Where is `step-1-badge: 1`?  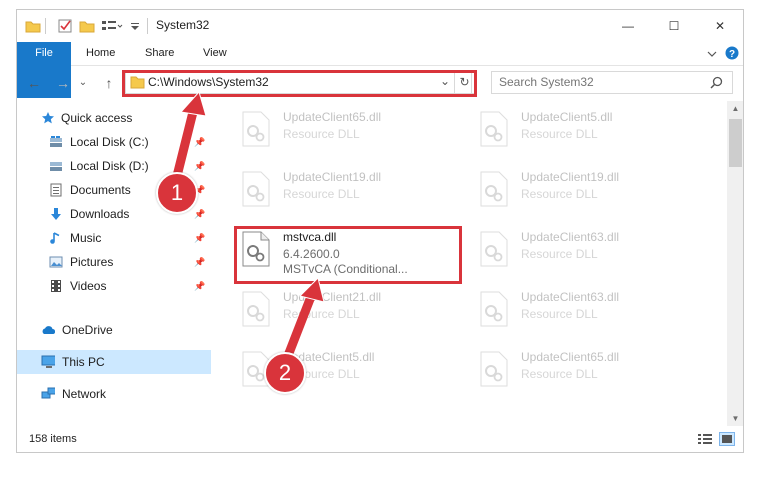
step-1-badge: 1 is located at coordinates (177, 193).